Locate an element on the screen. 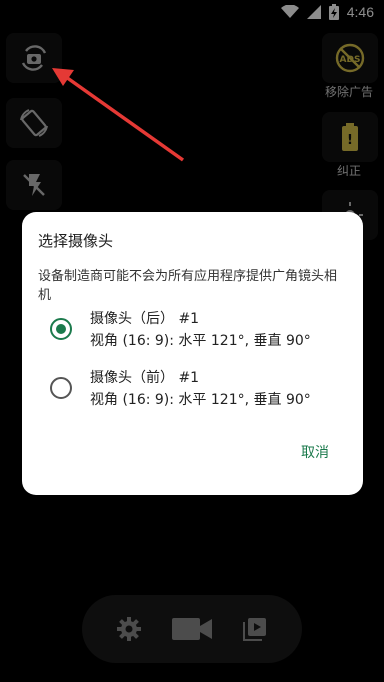 The height and width of the screenshot is (682, 384). dialog-title: 选择摄像头 is located at coordinates (76, 241).